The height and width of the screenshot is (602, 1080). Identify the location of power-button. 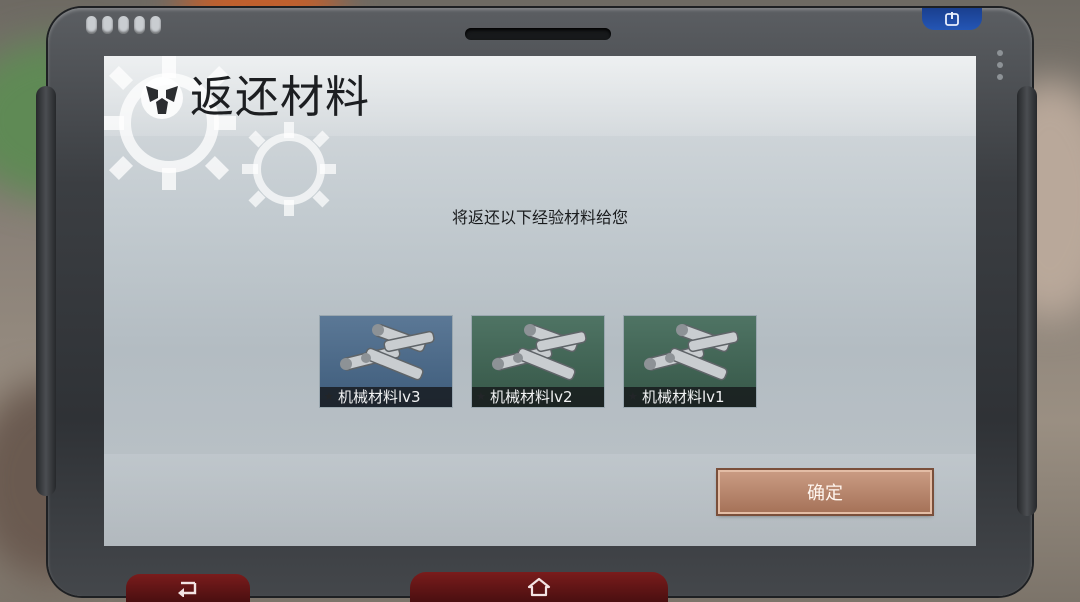
(952, 19).